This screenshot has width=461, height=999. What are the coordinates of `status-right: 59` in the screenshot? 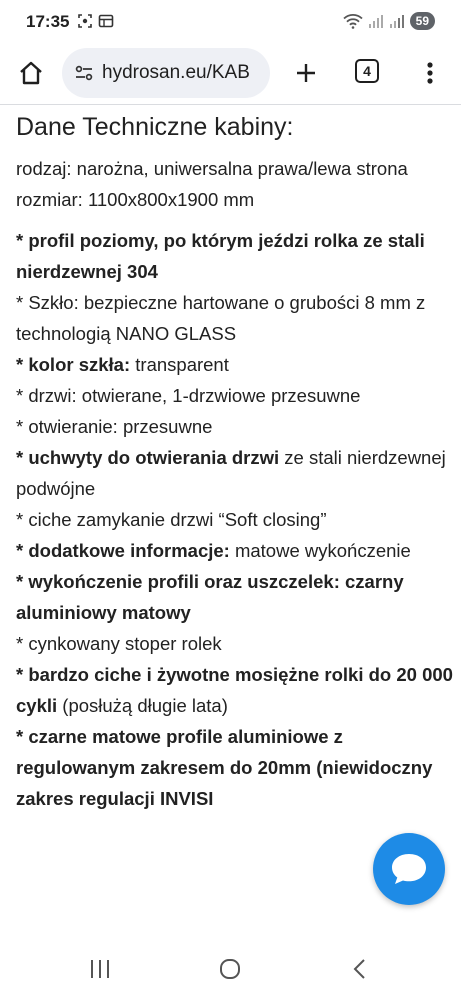 It's located at (389, 21).